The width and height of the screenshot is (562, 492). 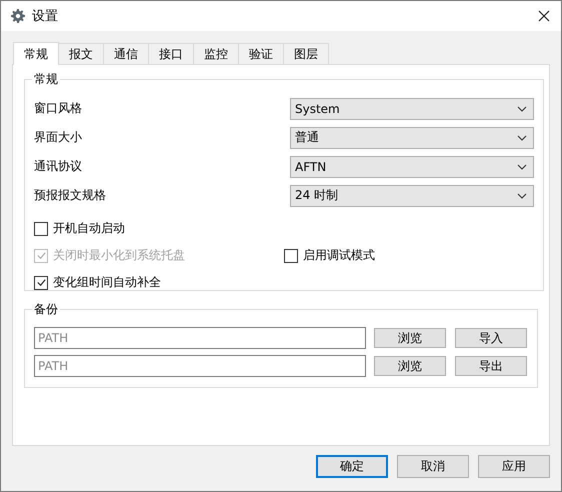 I want to click on setting-label: 预报报文规格, so click(x=70, y=195).